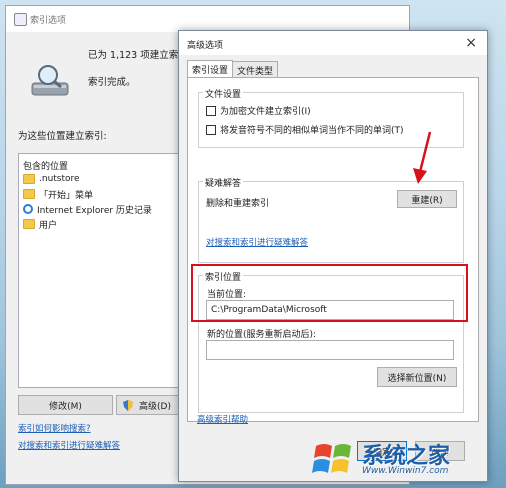  Describe the element at coordinates (262, 335) in the screenshot. I see `new-location-label: 新的位置(服务重新启动后):` at that location.